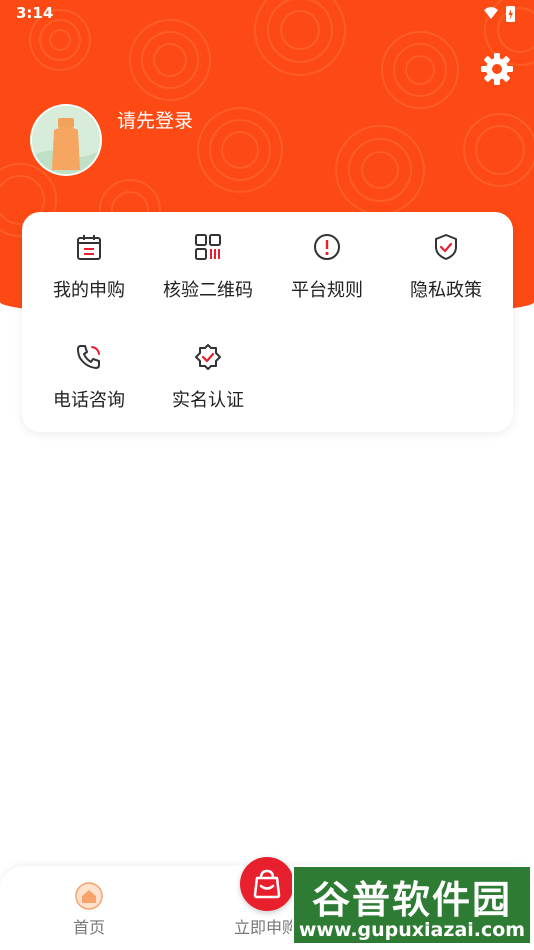  I want to click on phone-icon, so click(88, 357).